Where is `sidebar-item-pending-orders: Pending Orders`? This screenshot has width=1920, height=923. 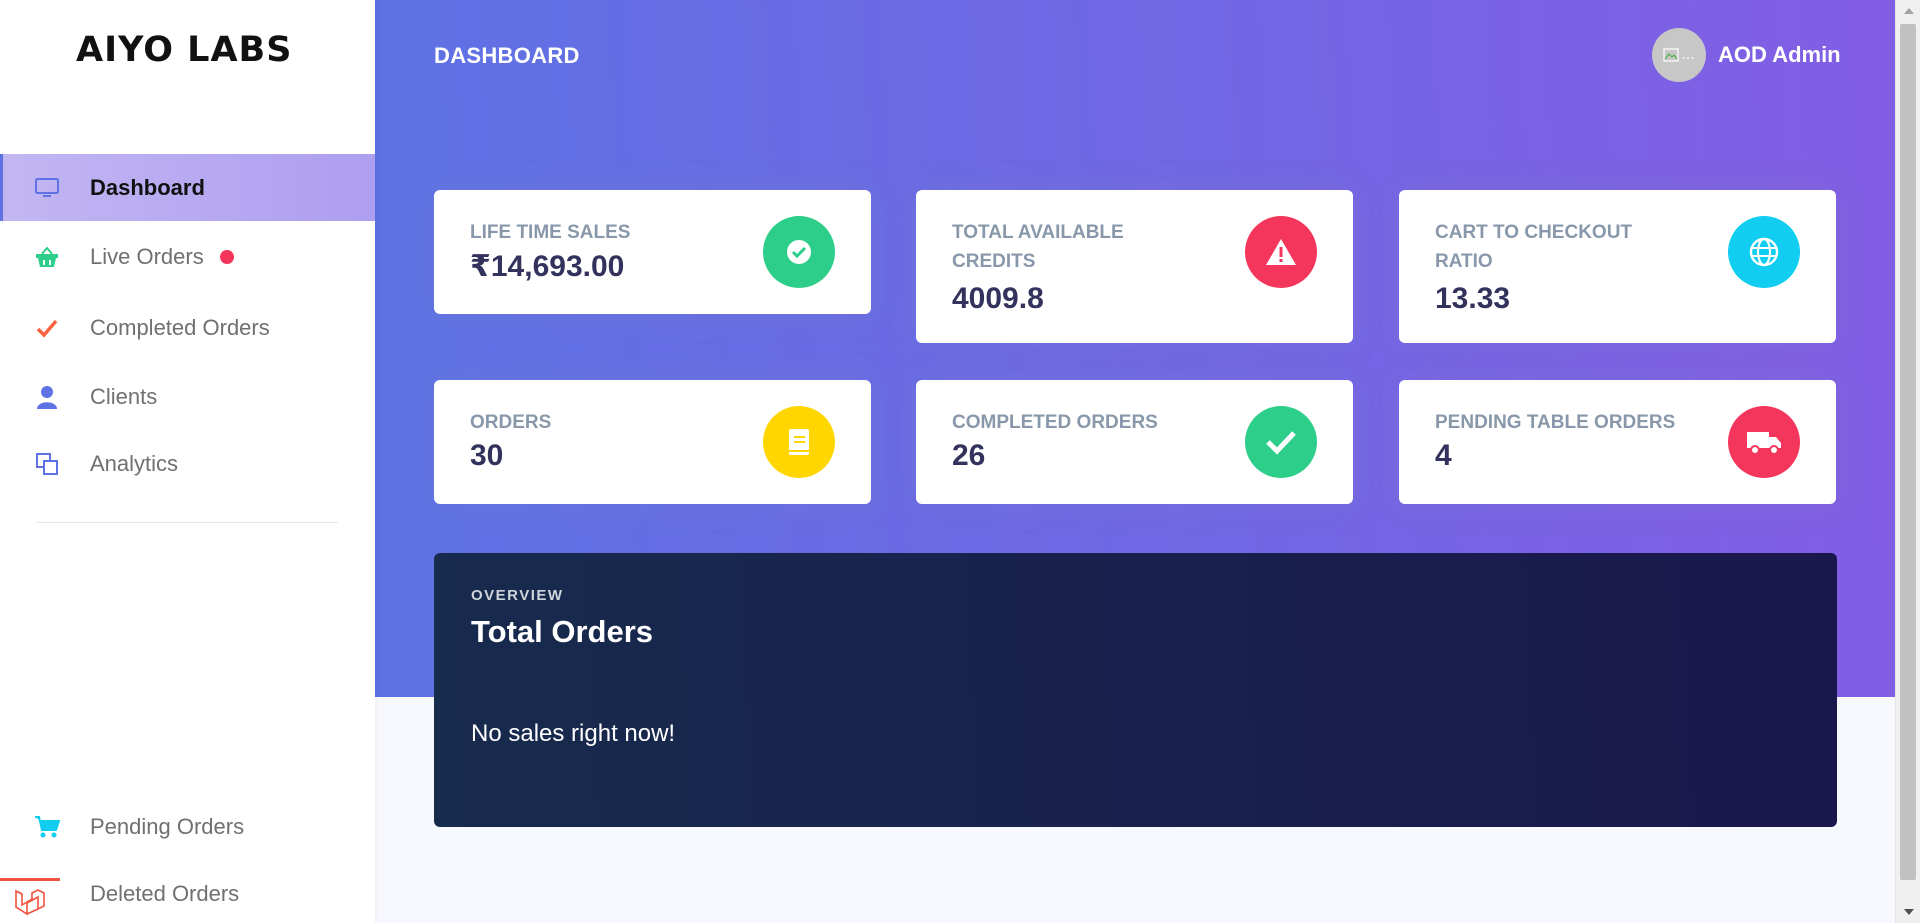
sidebar-item-pending-orders: Pending Orders is located at coordinates (187, 826).